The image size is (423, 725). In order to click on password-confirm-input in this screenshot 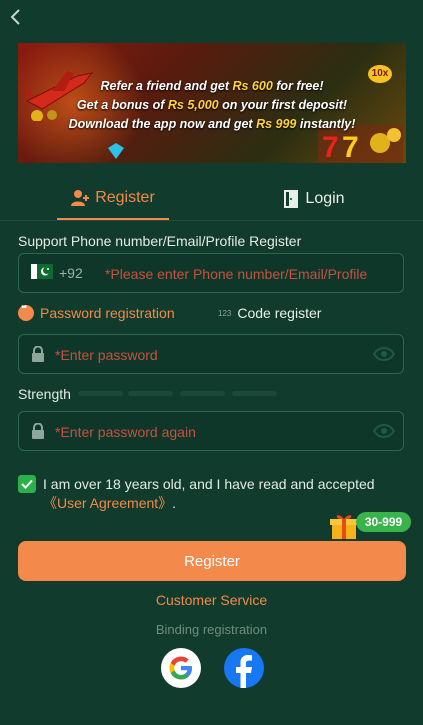, I will do `click(210, 432)`.